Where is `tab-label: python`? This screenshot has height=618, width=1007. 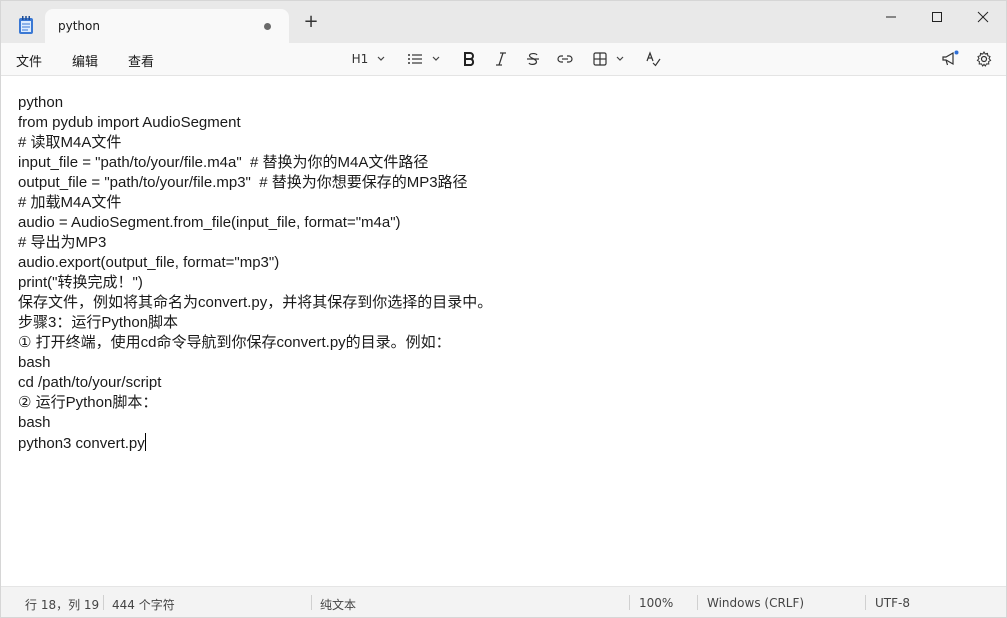
tab-label: python is located at coordinates (79, 26).